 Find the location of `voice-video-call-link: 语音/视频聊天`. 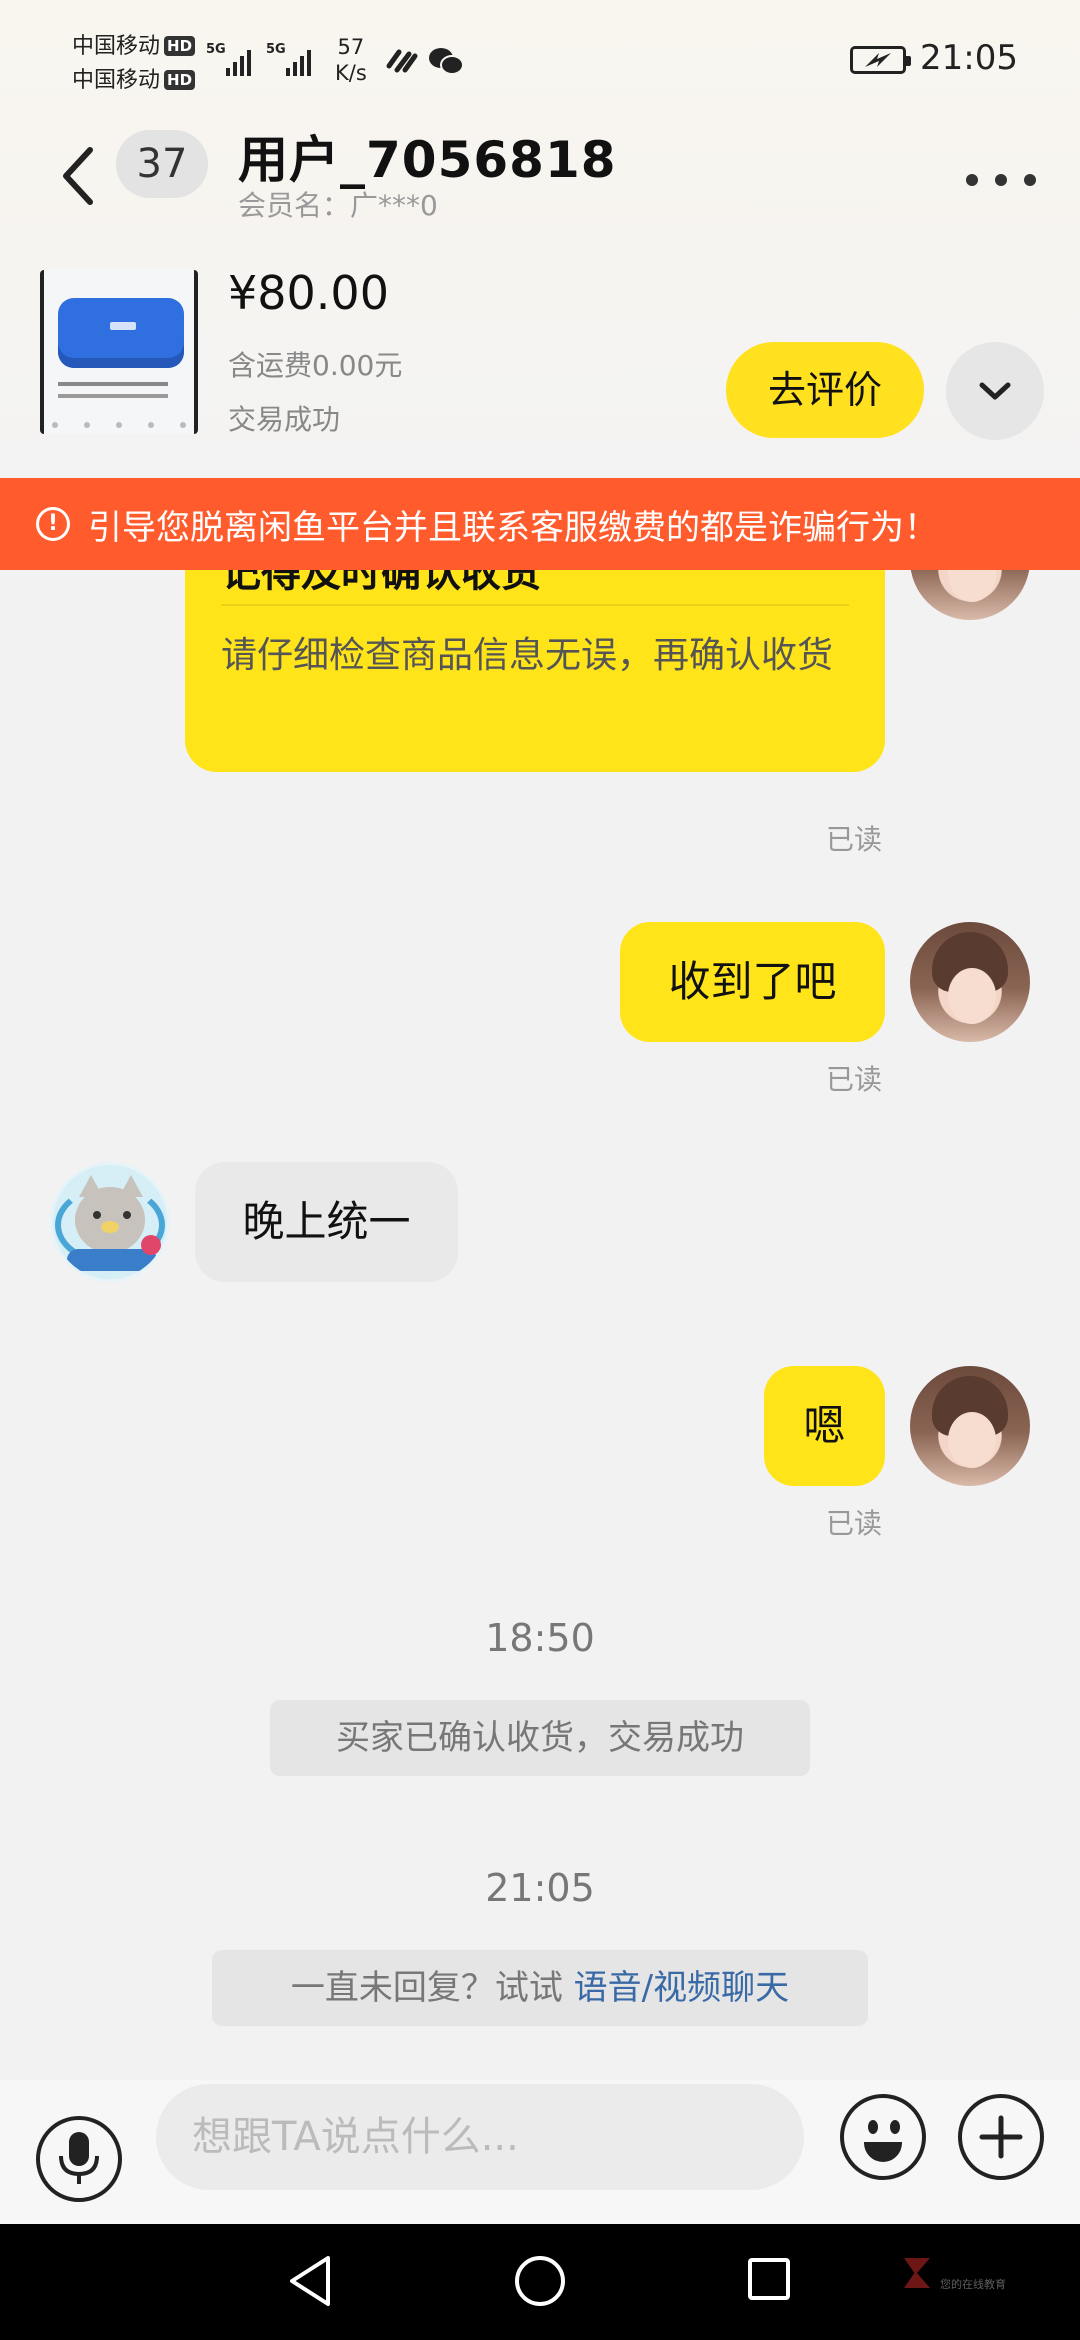

voice-video-call-link: 语音/视频聊天 is located at coordinates (681, 1988).